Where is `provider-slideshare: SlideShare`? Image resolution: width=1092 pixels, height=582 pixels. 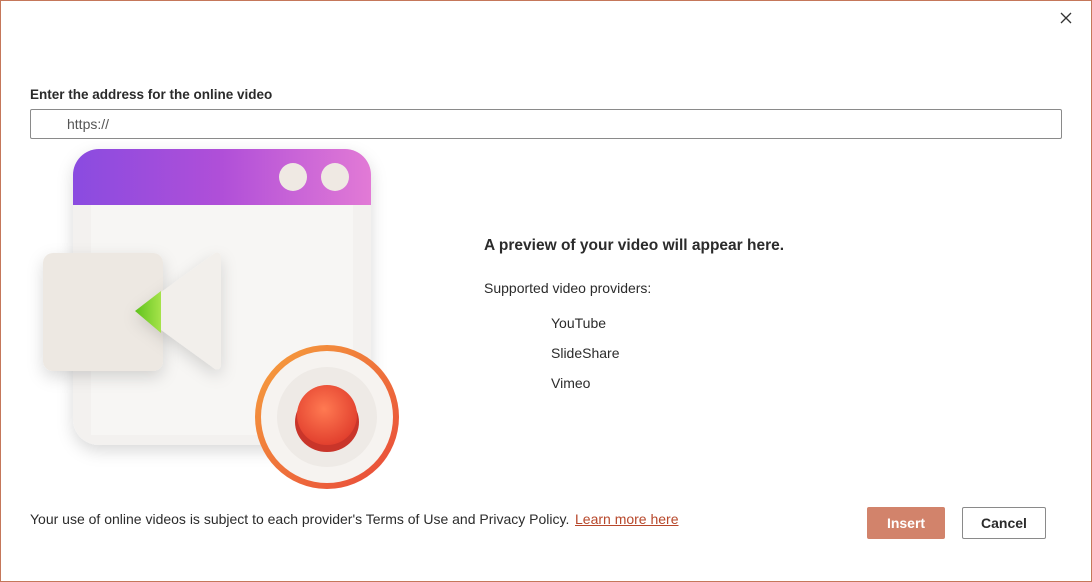 provider-slideshare: SlideShare is located at coordinates (585, 353).